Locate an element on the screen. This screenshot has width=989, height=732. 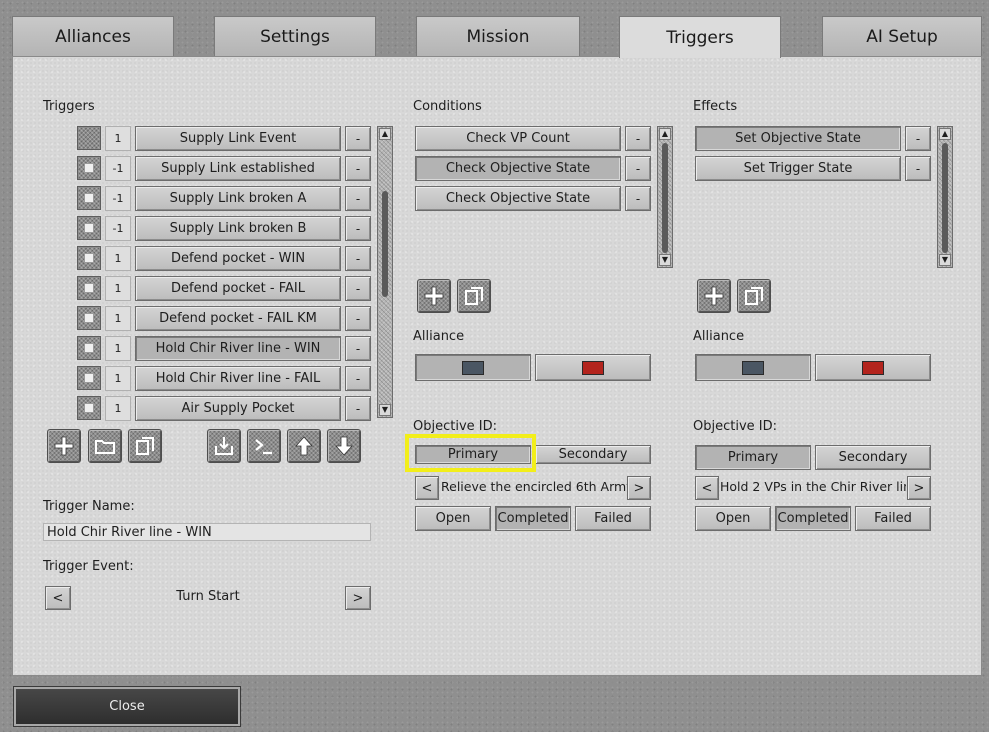
trigger-item-button: Supply Link broken A is located at coordinates (238, 198).